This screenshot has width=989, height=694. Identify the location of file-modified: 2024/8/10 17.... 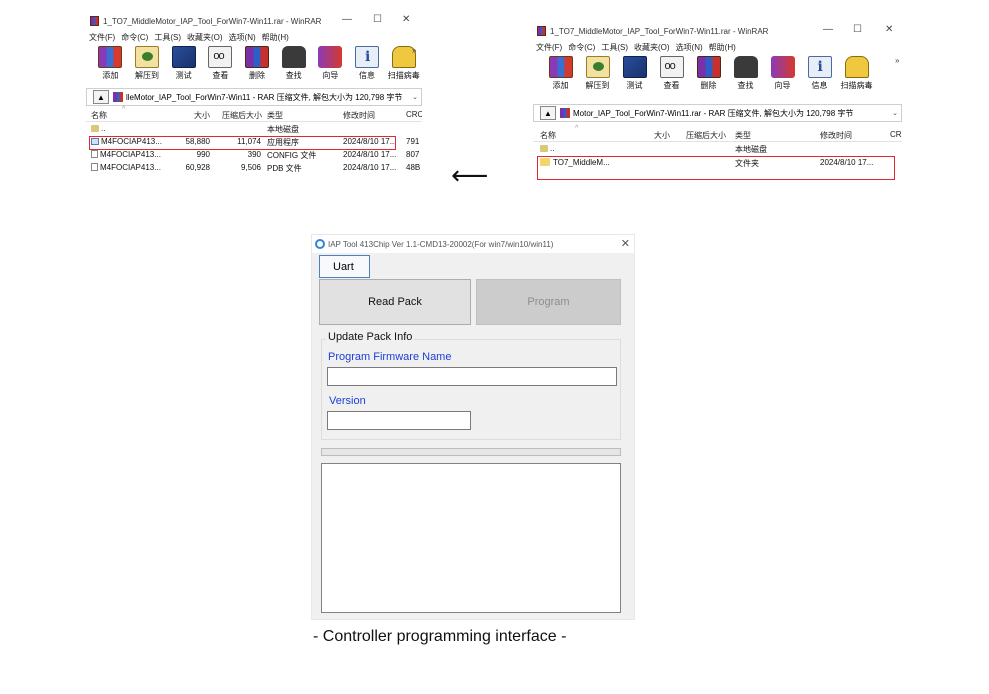
(370, 154).